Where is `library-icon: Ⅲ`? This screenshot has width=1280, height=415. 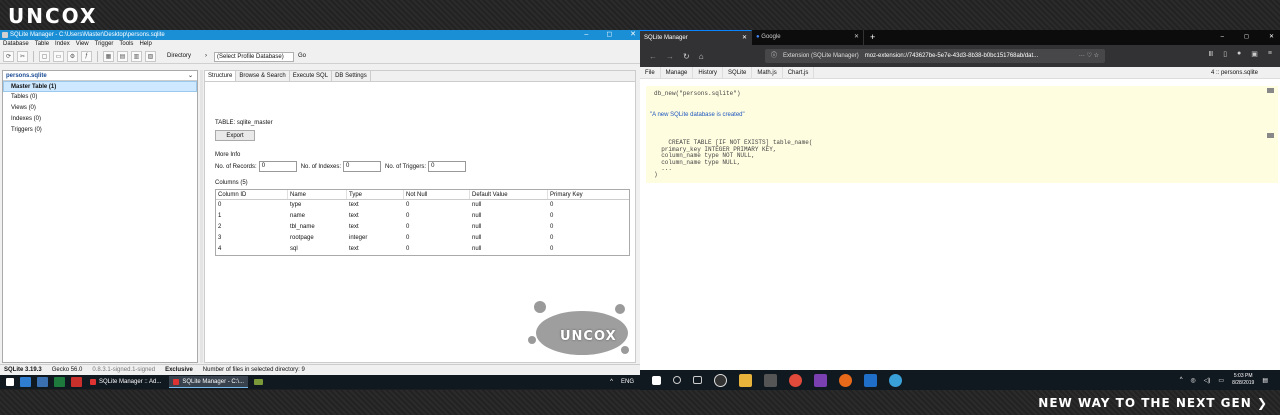
library-icon: Ⅲ is located at coordinates (1210, 54).